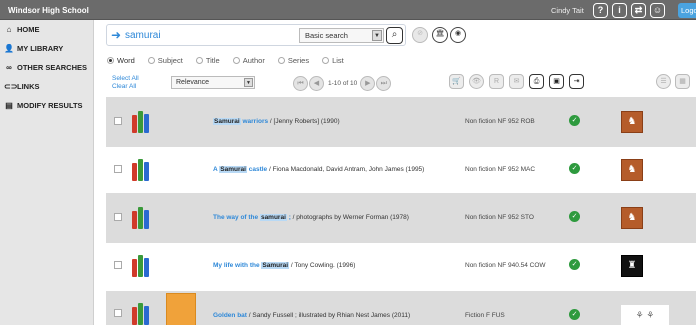 This screenshot has height=325, width=696. I want to click on call-number: Non fiction NF 952 MAC, so click(500, 169).